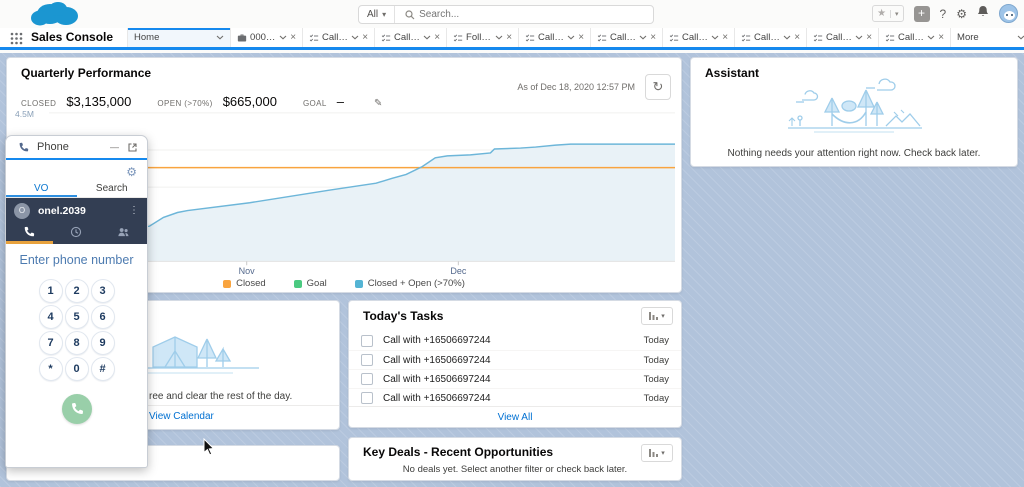 The width and height of the screenshot is (1024, 487). What do you see at coordinates (987, 37) in the screenshot?
I see `console-tab: More` at bounding box center [987, 37].